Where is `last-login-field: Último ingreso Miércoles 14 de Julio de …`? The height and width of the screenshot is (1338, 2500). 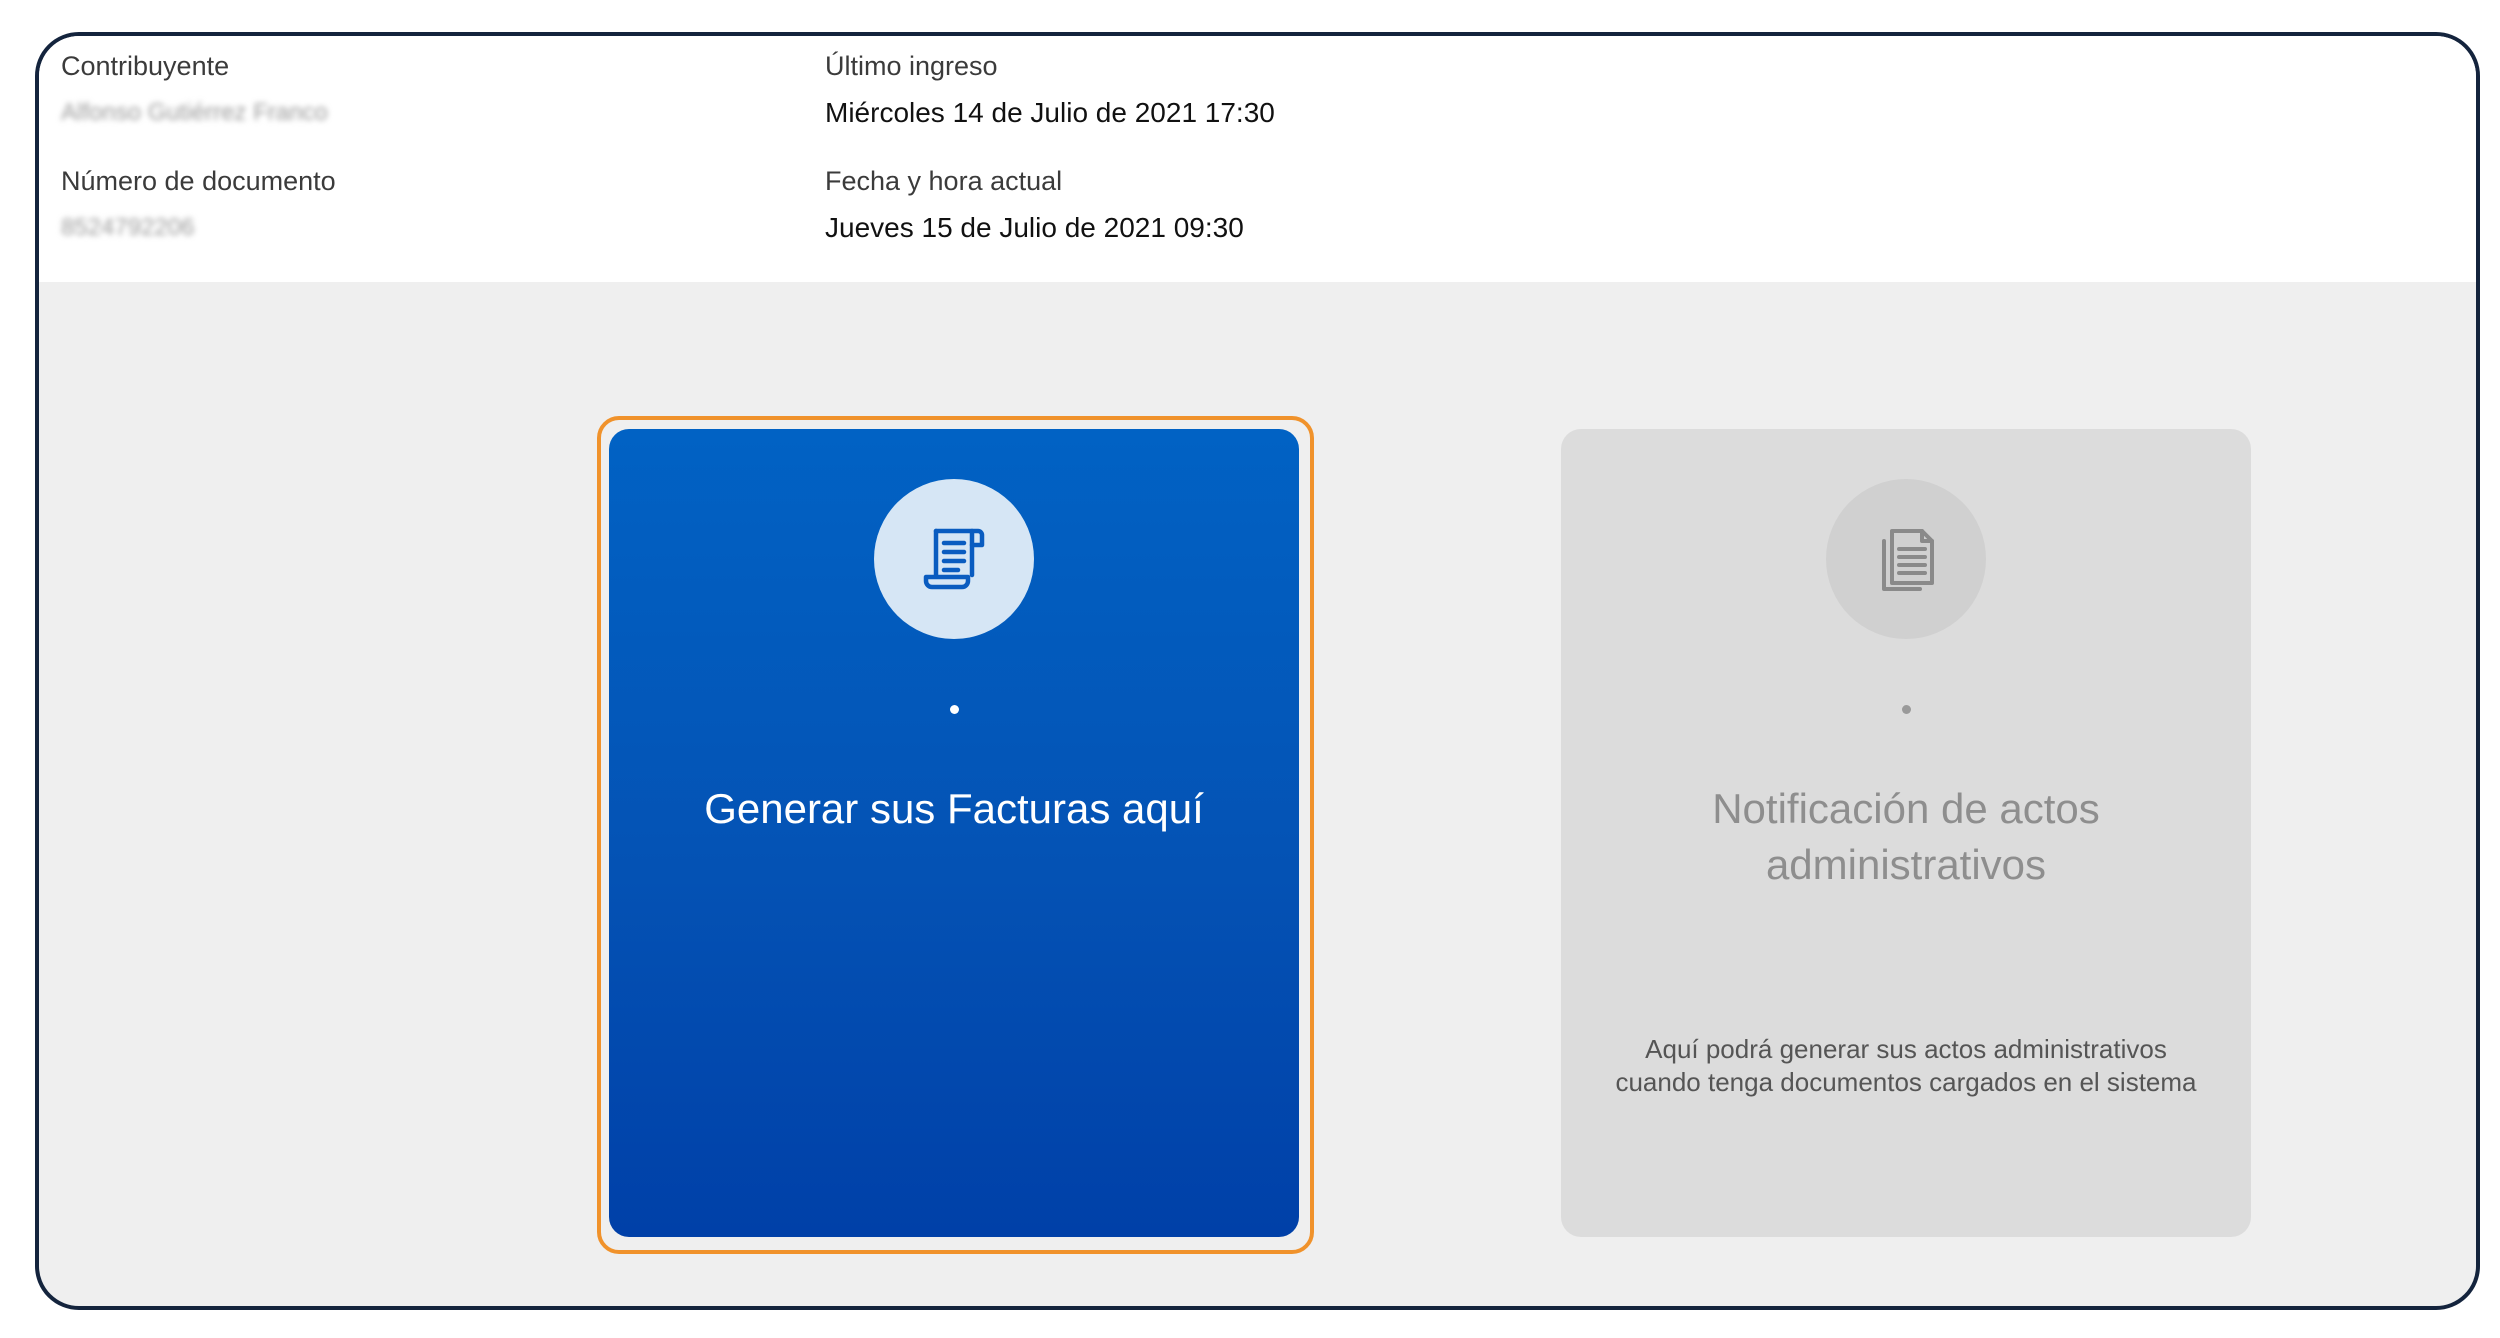 last-login-field: Último ingreso Miércoles 14 de Julio de … is located at coordinates (1050, 90).